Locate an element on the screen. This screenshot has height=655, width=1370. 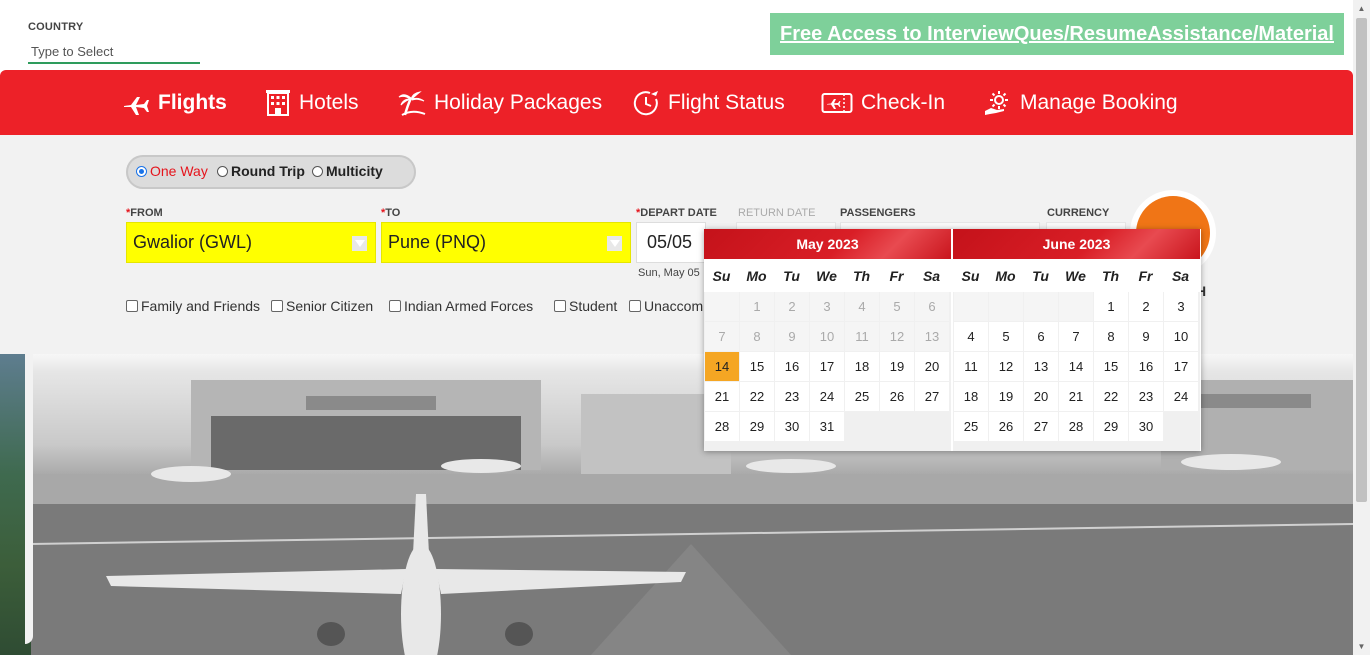
scroll-down-icon: ▼ is located at coordinates (1361, 646).